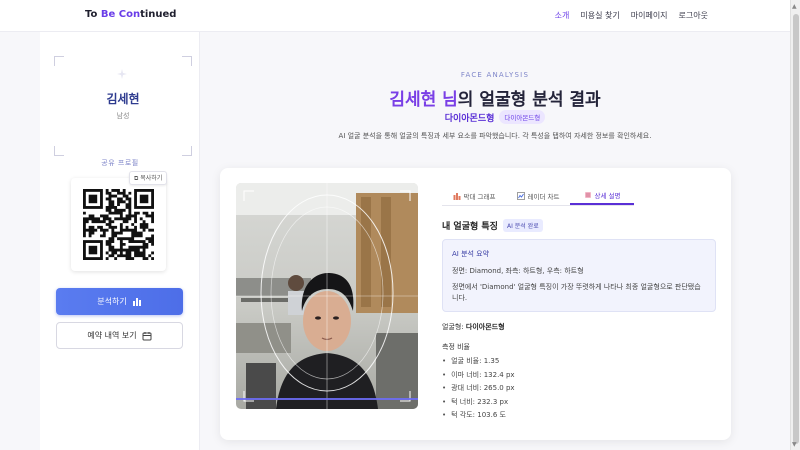 The width and height of the screenshot is (800, 450). Describe the element at coordinates (495, 75) in the screenshot. I see `section-eyebrow: FACE ANALYSIS` at that location.